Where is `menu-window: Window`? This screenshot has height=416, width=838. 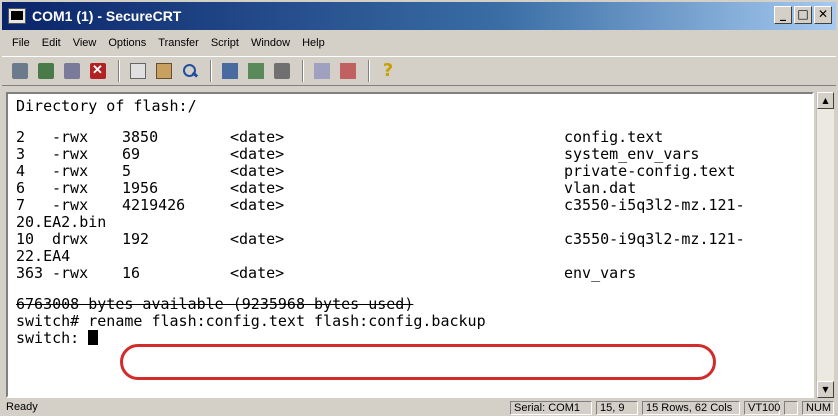
menu-window: Window is located at coordinates (270, 43).